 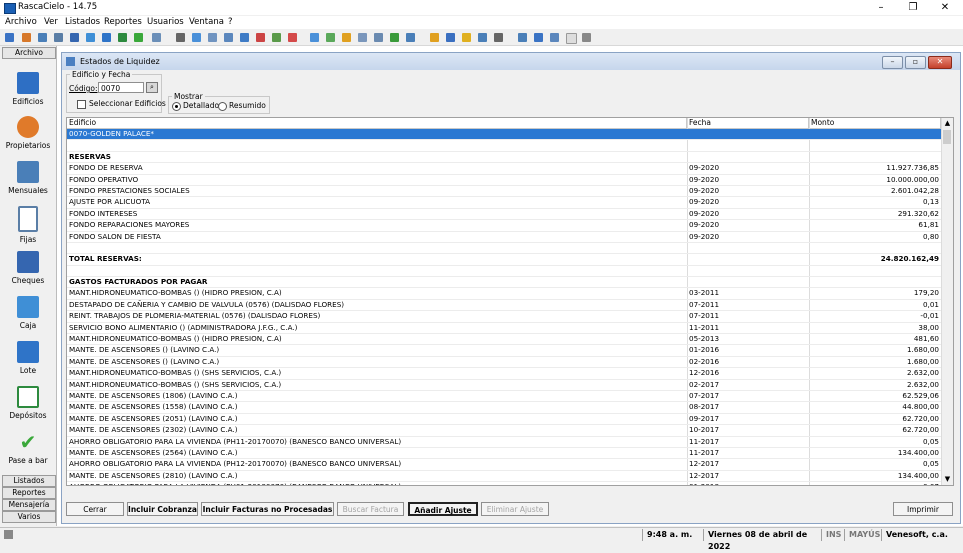 I want to click on toolbar-calculator-icon, so click(x=42, y=37).